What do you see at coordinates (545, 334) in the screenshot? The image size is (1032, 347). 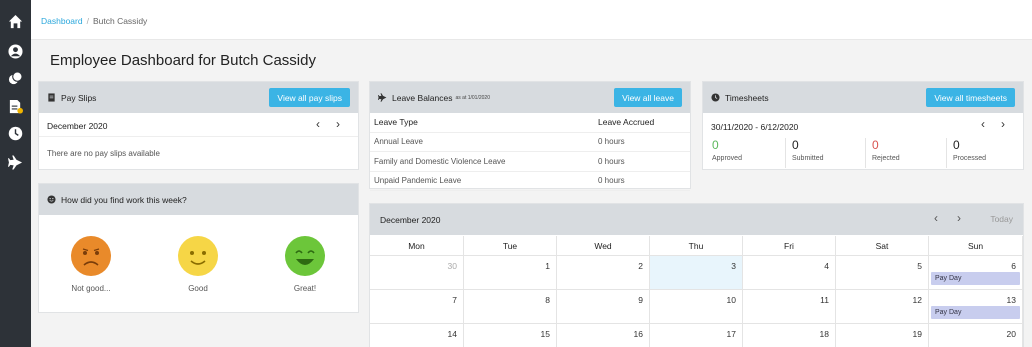 I see `day-number: 15` at bounding box center [545, 334].